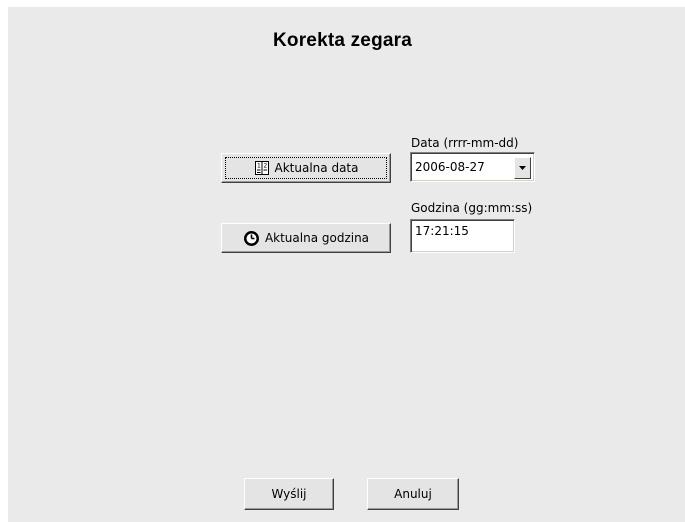  I want to click on current-date-button: 1 2 Aktualna data, so click(306, 168).